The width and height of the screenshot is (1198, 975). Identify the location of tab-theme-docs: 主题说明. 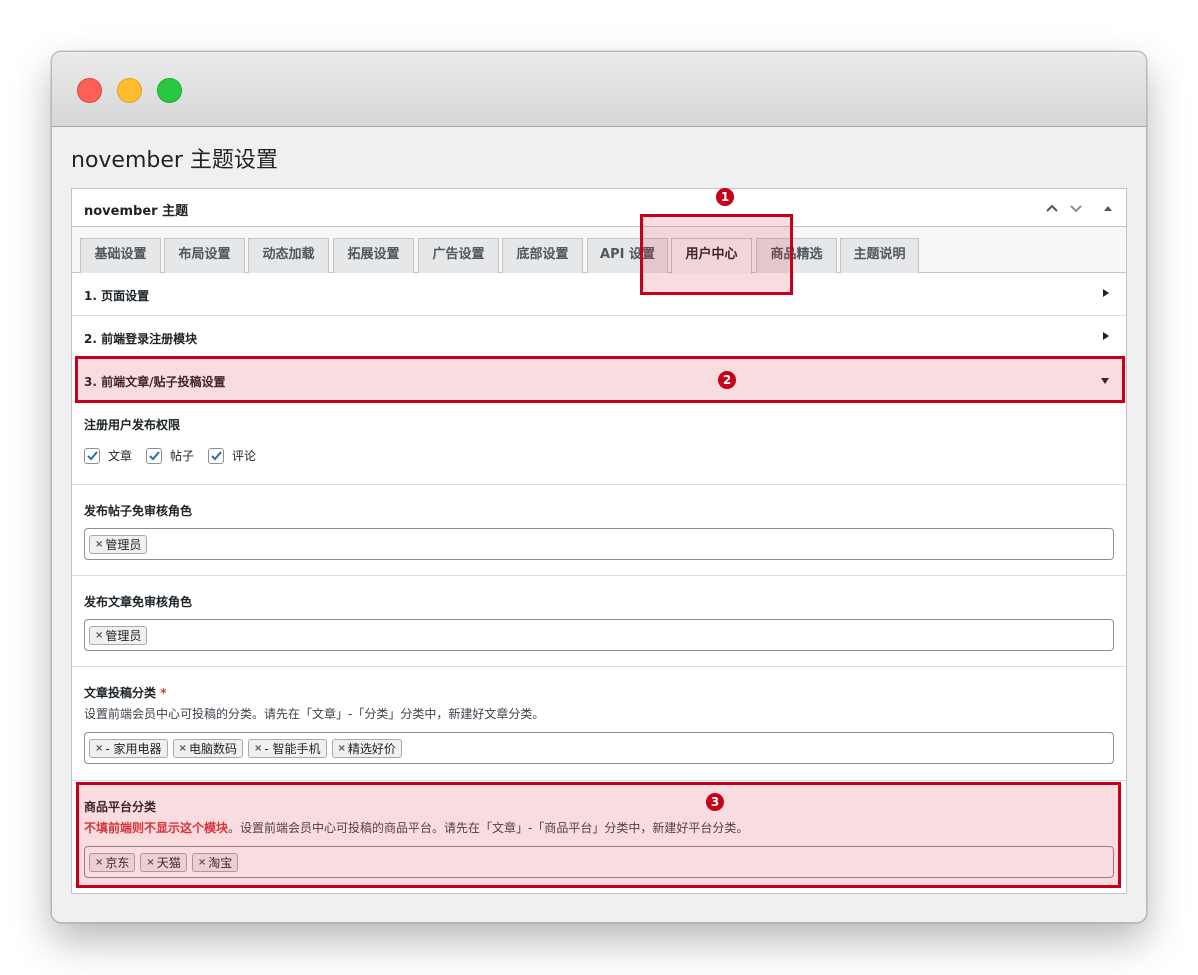
(879, 255).